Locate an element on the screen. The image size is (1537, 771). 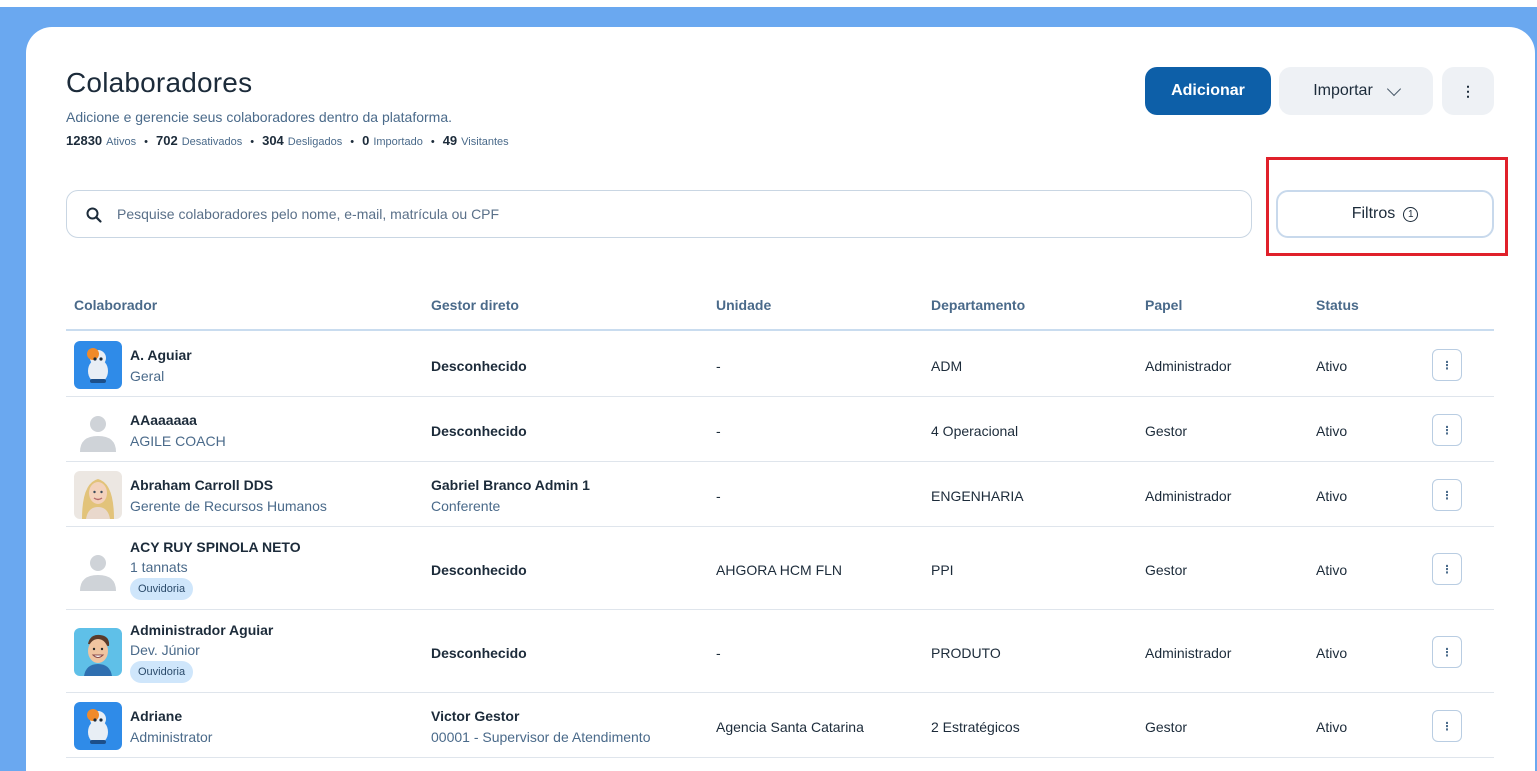
manager-name: Victor Gestor is located at coordinates (475, 716).